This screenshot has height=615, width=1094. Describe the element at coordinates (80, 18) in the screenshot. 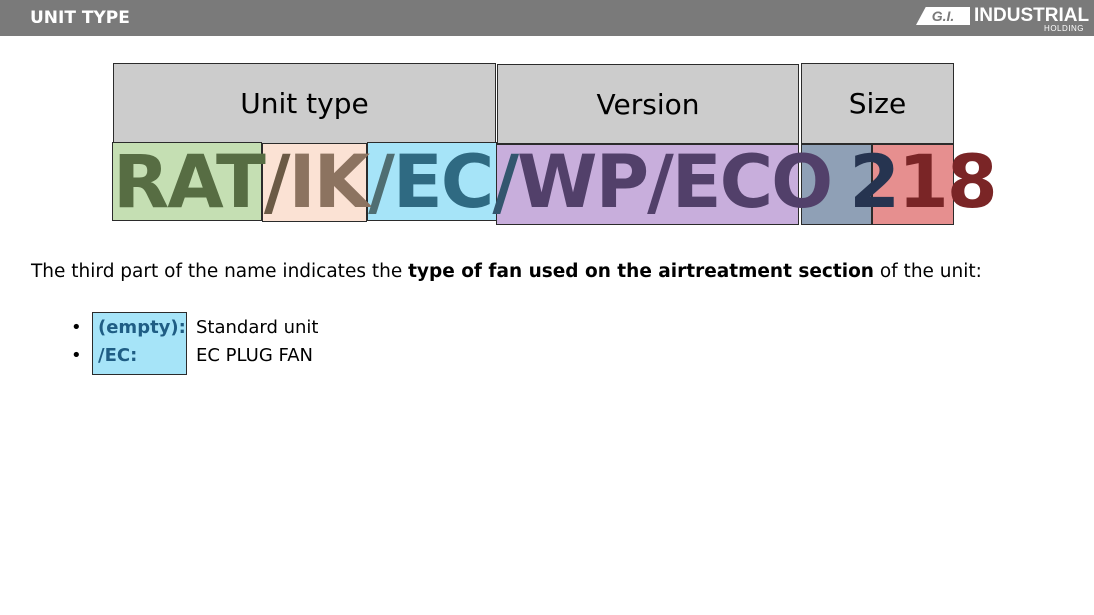

I see `slide-title: UNIT TYPE` at that location.